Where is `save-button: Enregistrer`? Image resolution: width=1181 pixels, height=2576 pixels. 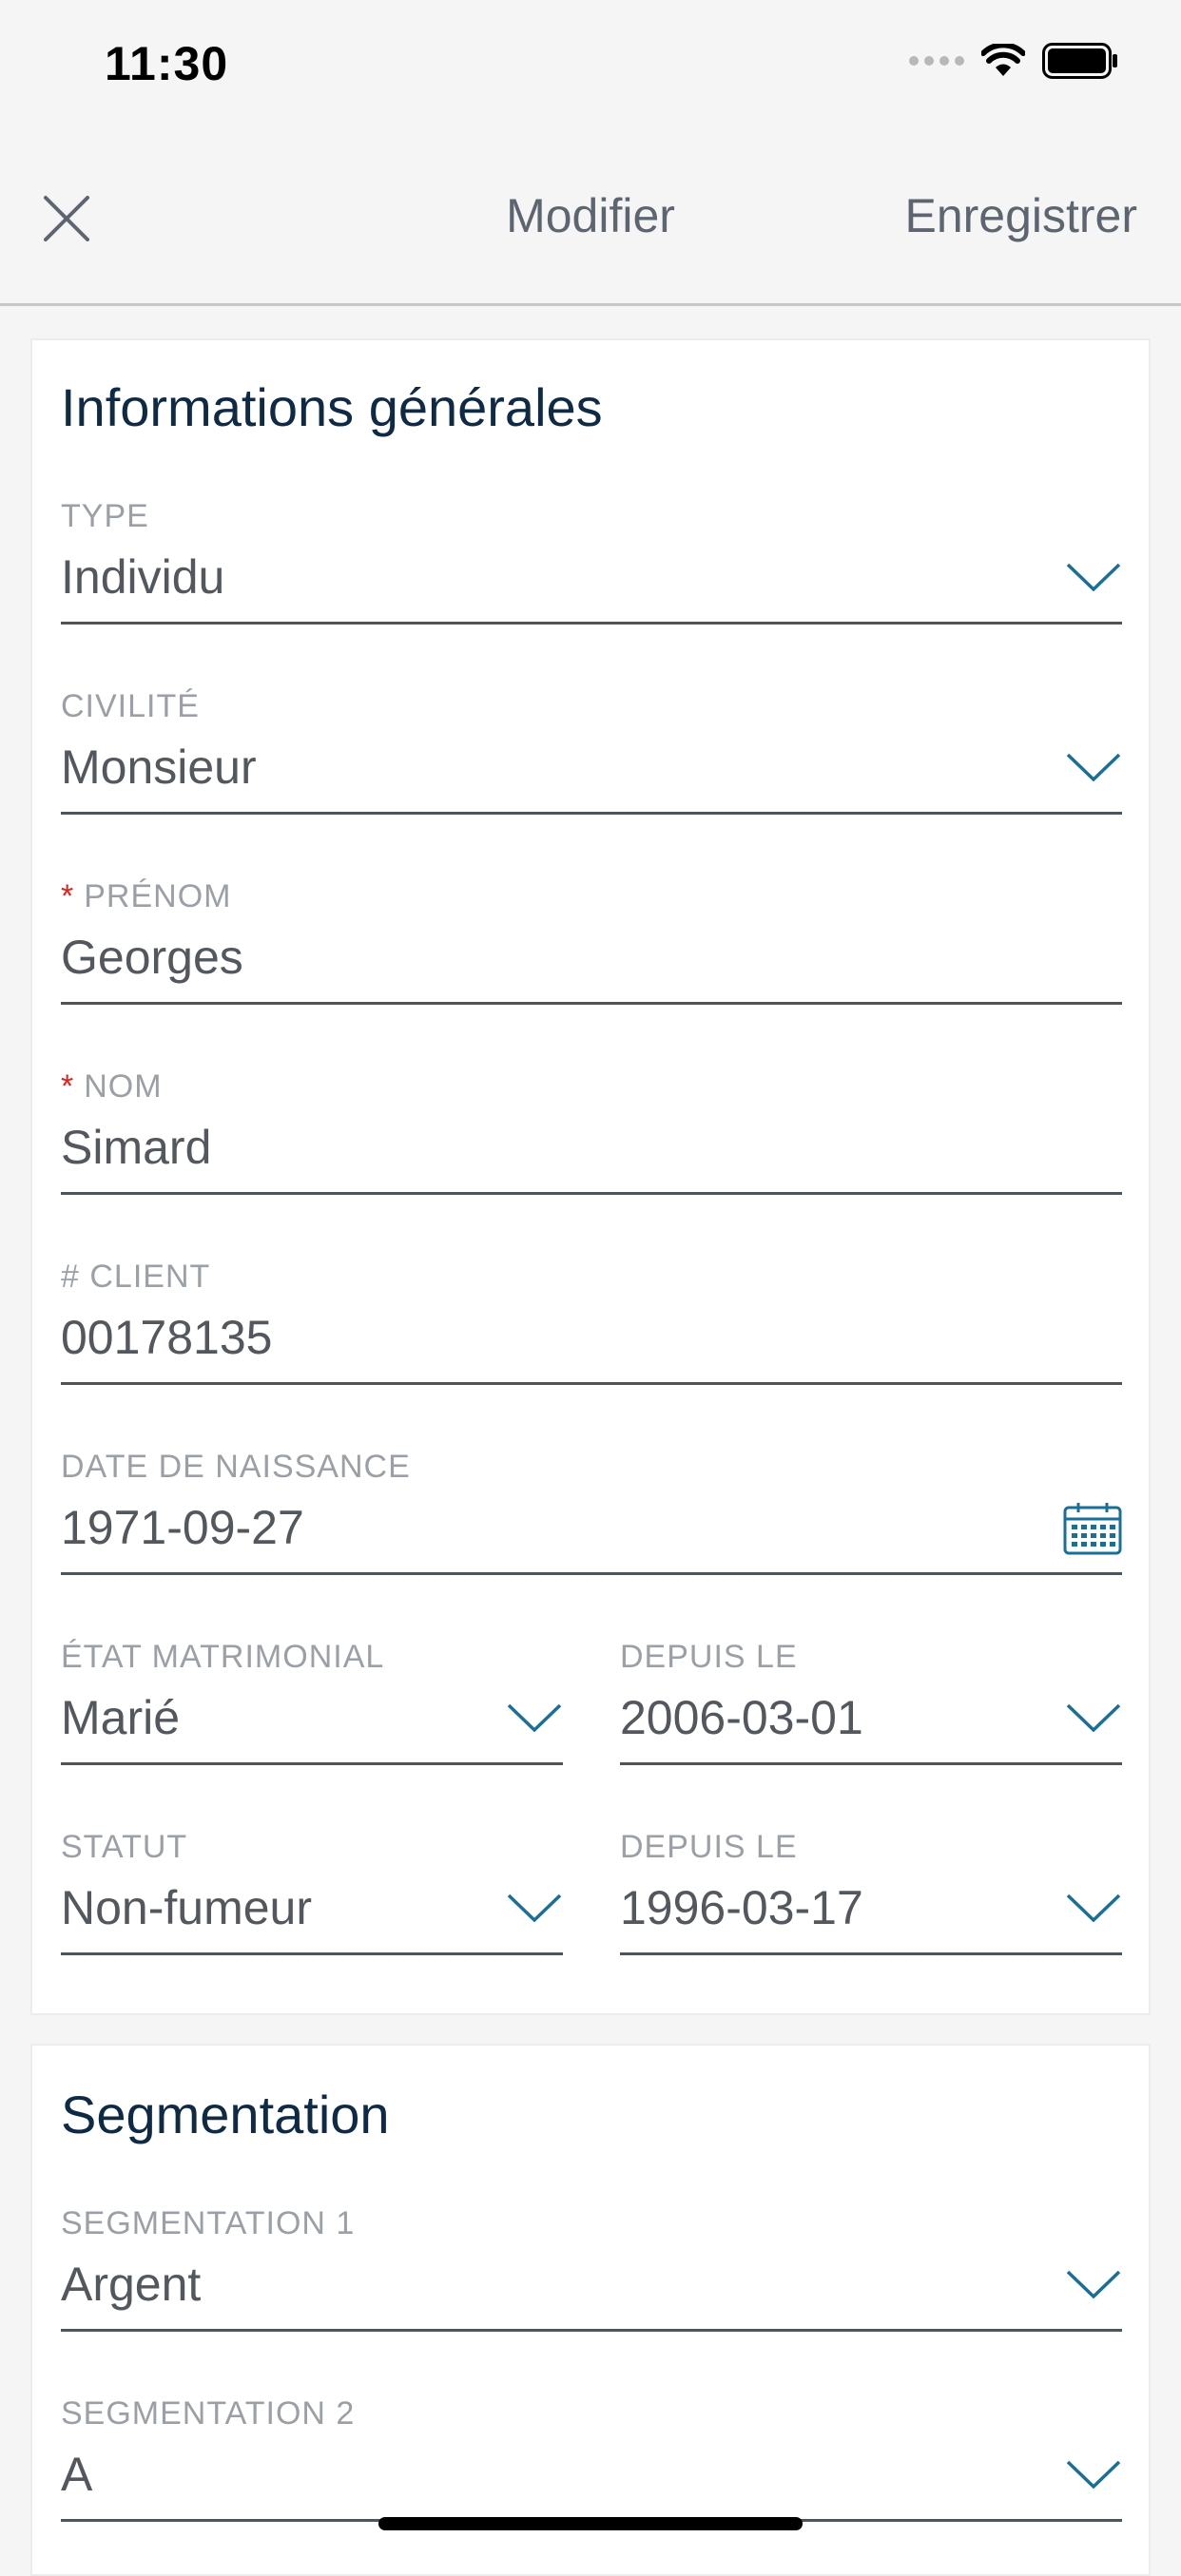
save-button: Enregistrer is located at coordinates (1020, 216).